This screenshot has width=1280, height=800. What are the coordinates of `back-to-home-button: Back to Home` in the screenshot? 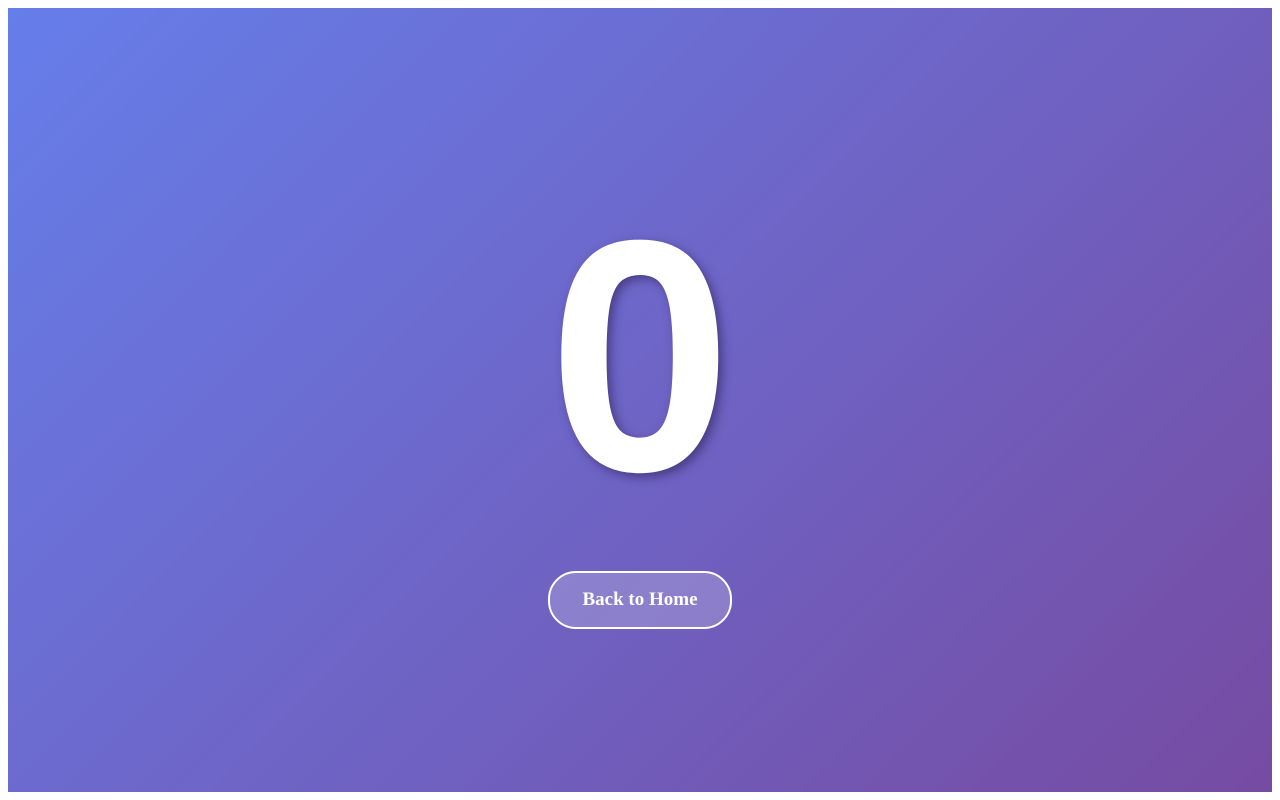 It's located at (640, 600).